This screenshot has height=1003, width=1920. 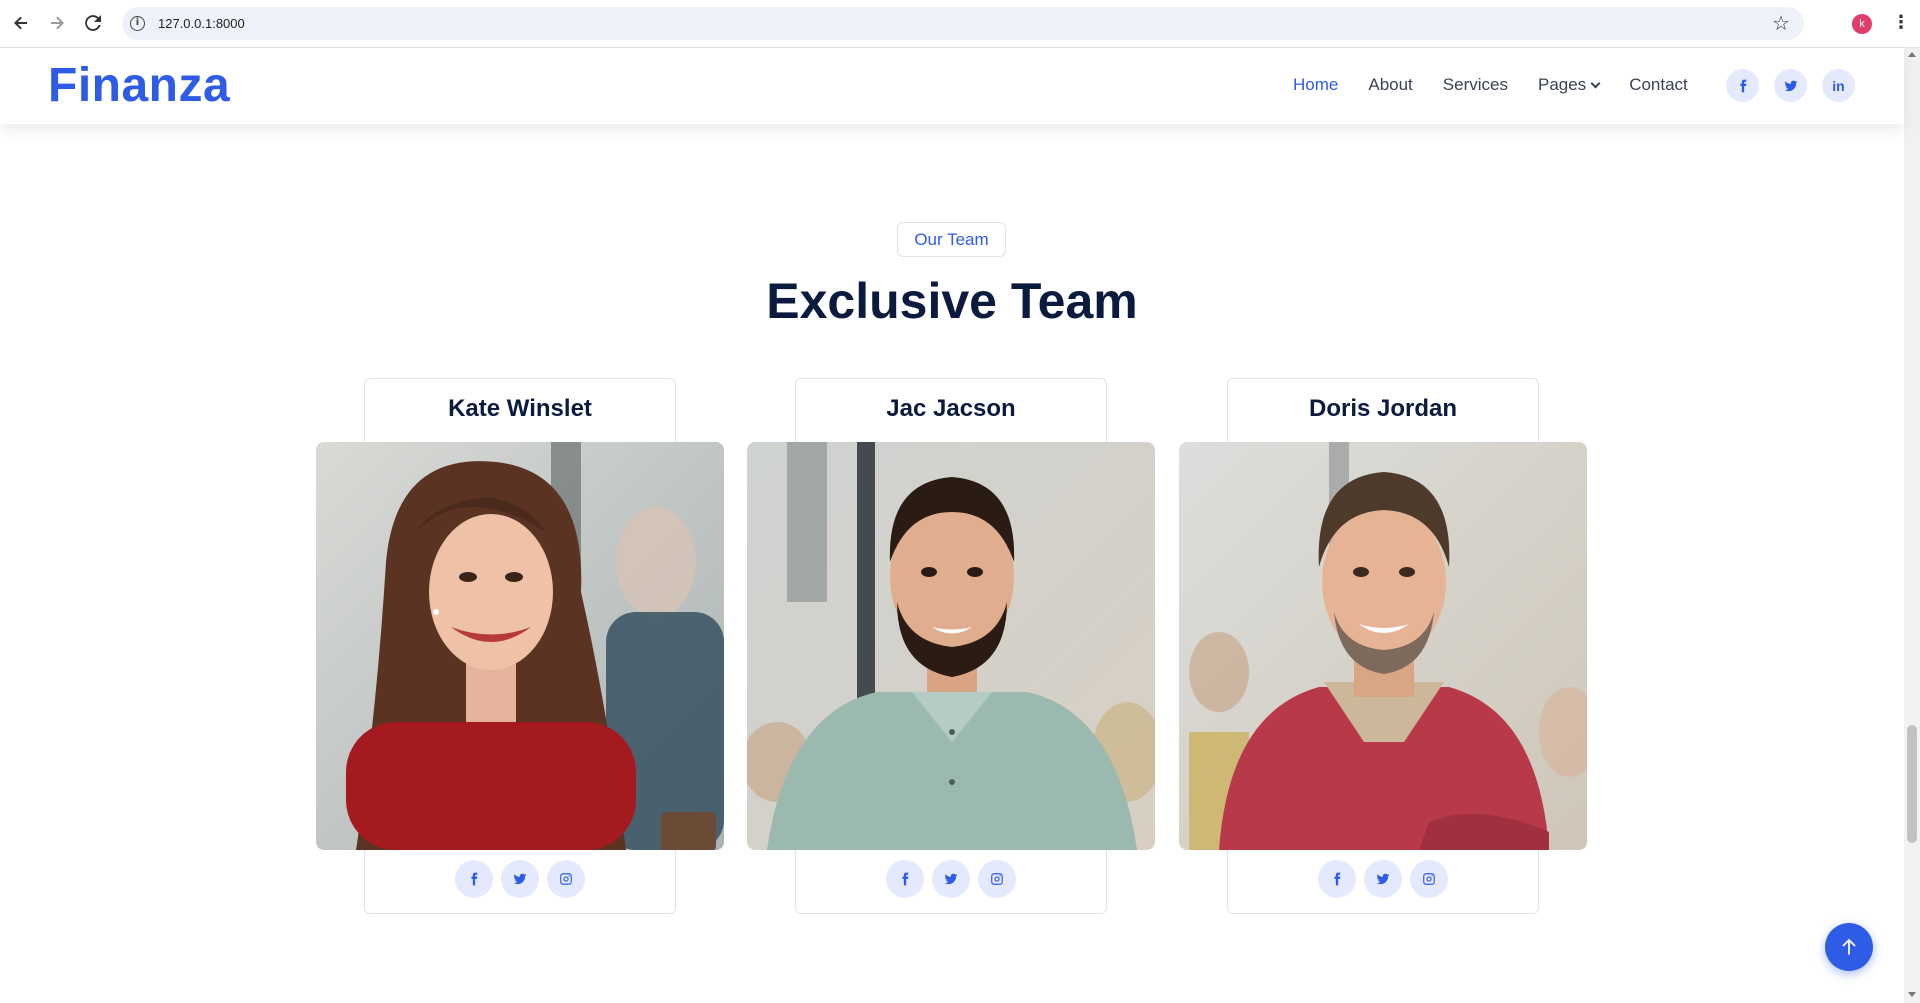 I want to click on scrollbar-thumb, so click(x=1912, y=784).